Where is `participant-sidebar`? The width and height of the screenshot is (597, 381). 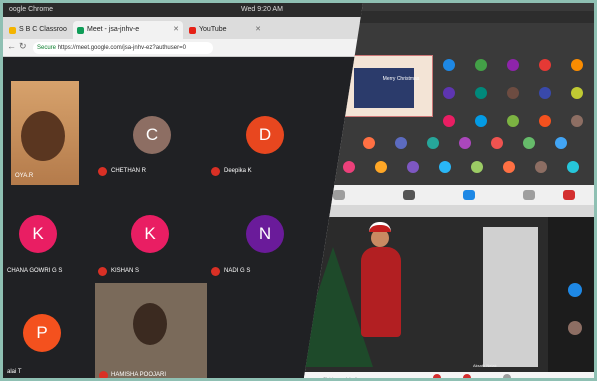 participant-sidebar is located at coordinates (571, 294).